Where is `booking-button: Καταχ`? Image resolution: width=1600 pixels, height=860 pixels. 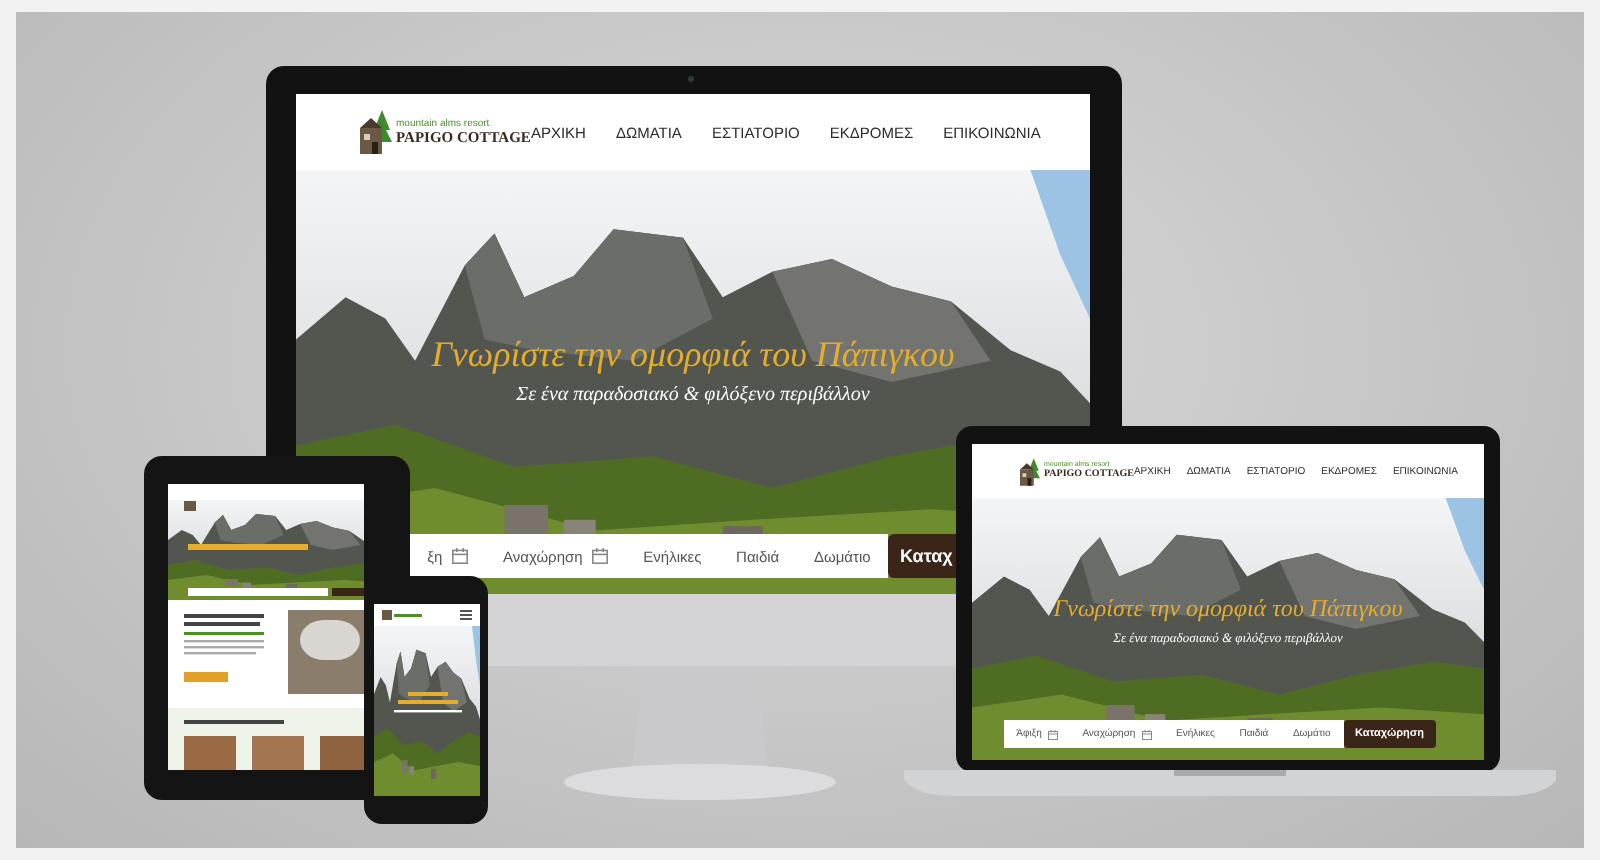 booking-button: Καταχ is located at coordinates (924, 556).